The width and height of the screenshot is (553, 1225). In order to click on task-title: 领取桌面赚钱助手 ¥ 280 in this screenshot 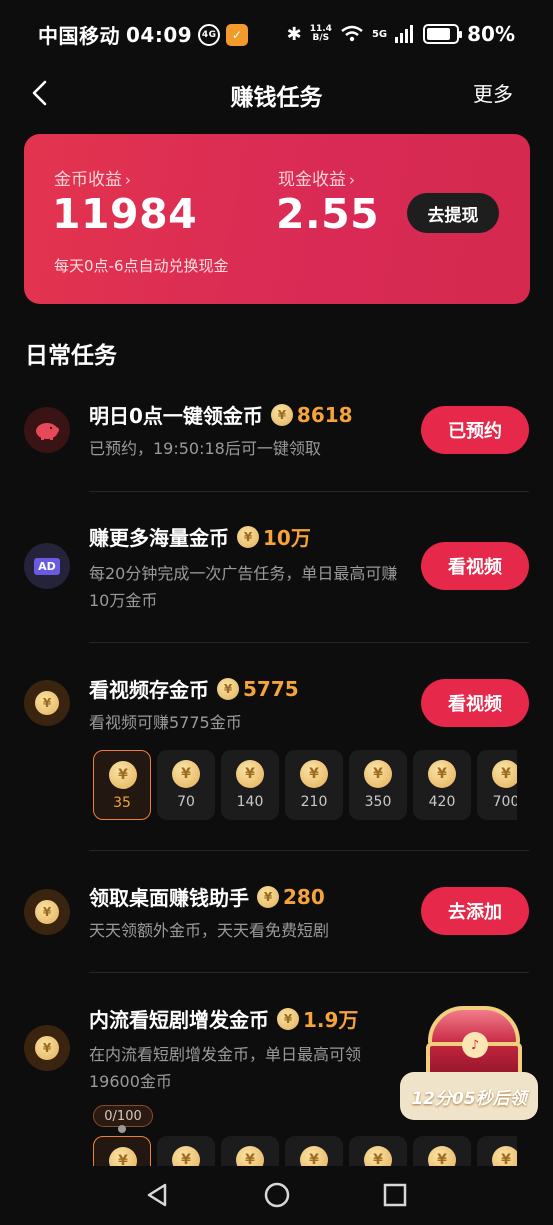, I will do `click(207, 897)`.